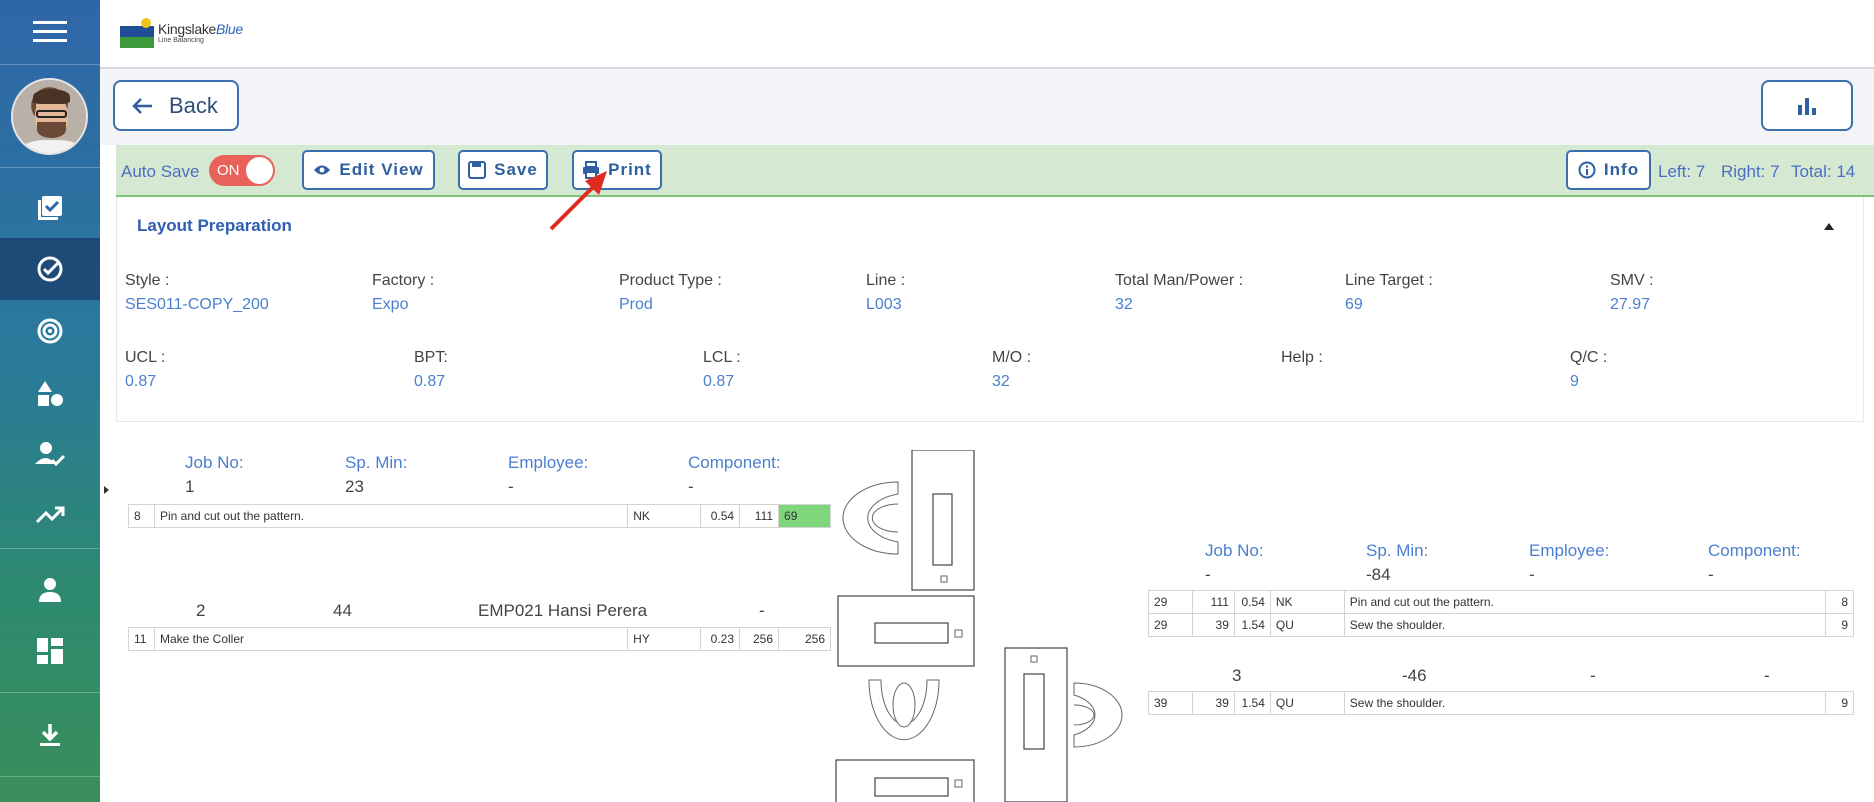 The width and height of the screenshot is (1874, 802). What do you see at coordinates (905, 780) in the screenshot?
I see `machine-3-icon` at bounding box center [905, 780].